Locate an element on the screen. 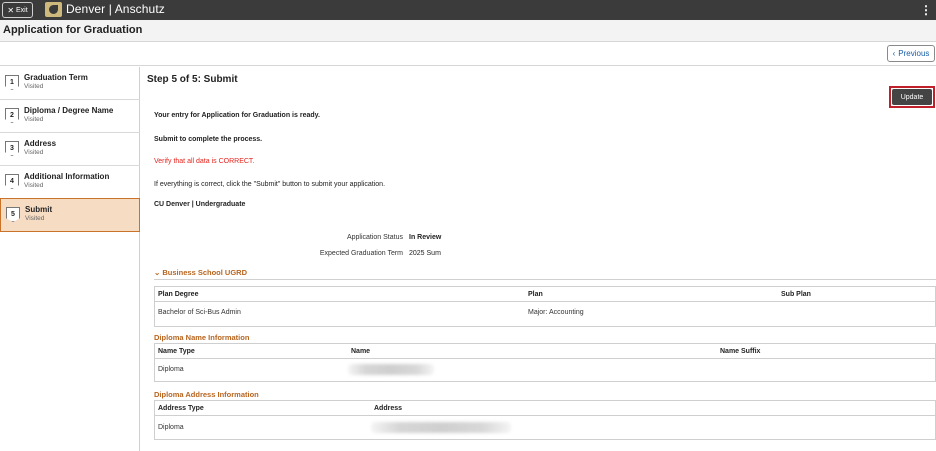 The width and height of the screenshot is (936, 451). business-section-header: ⌄ Business School UGRD is located at coordinates (200, 272).